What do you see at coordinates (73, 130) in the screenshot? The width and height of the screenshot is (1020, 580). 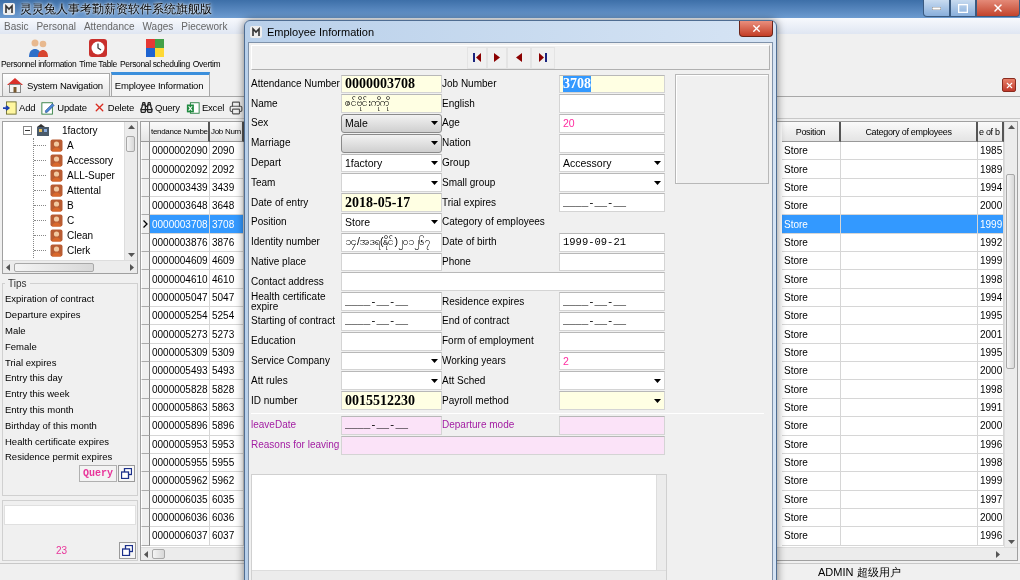 I see `tree-item: 1factory` at bounding box center [73, 130].